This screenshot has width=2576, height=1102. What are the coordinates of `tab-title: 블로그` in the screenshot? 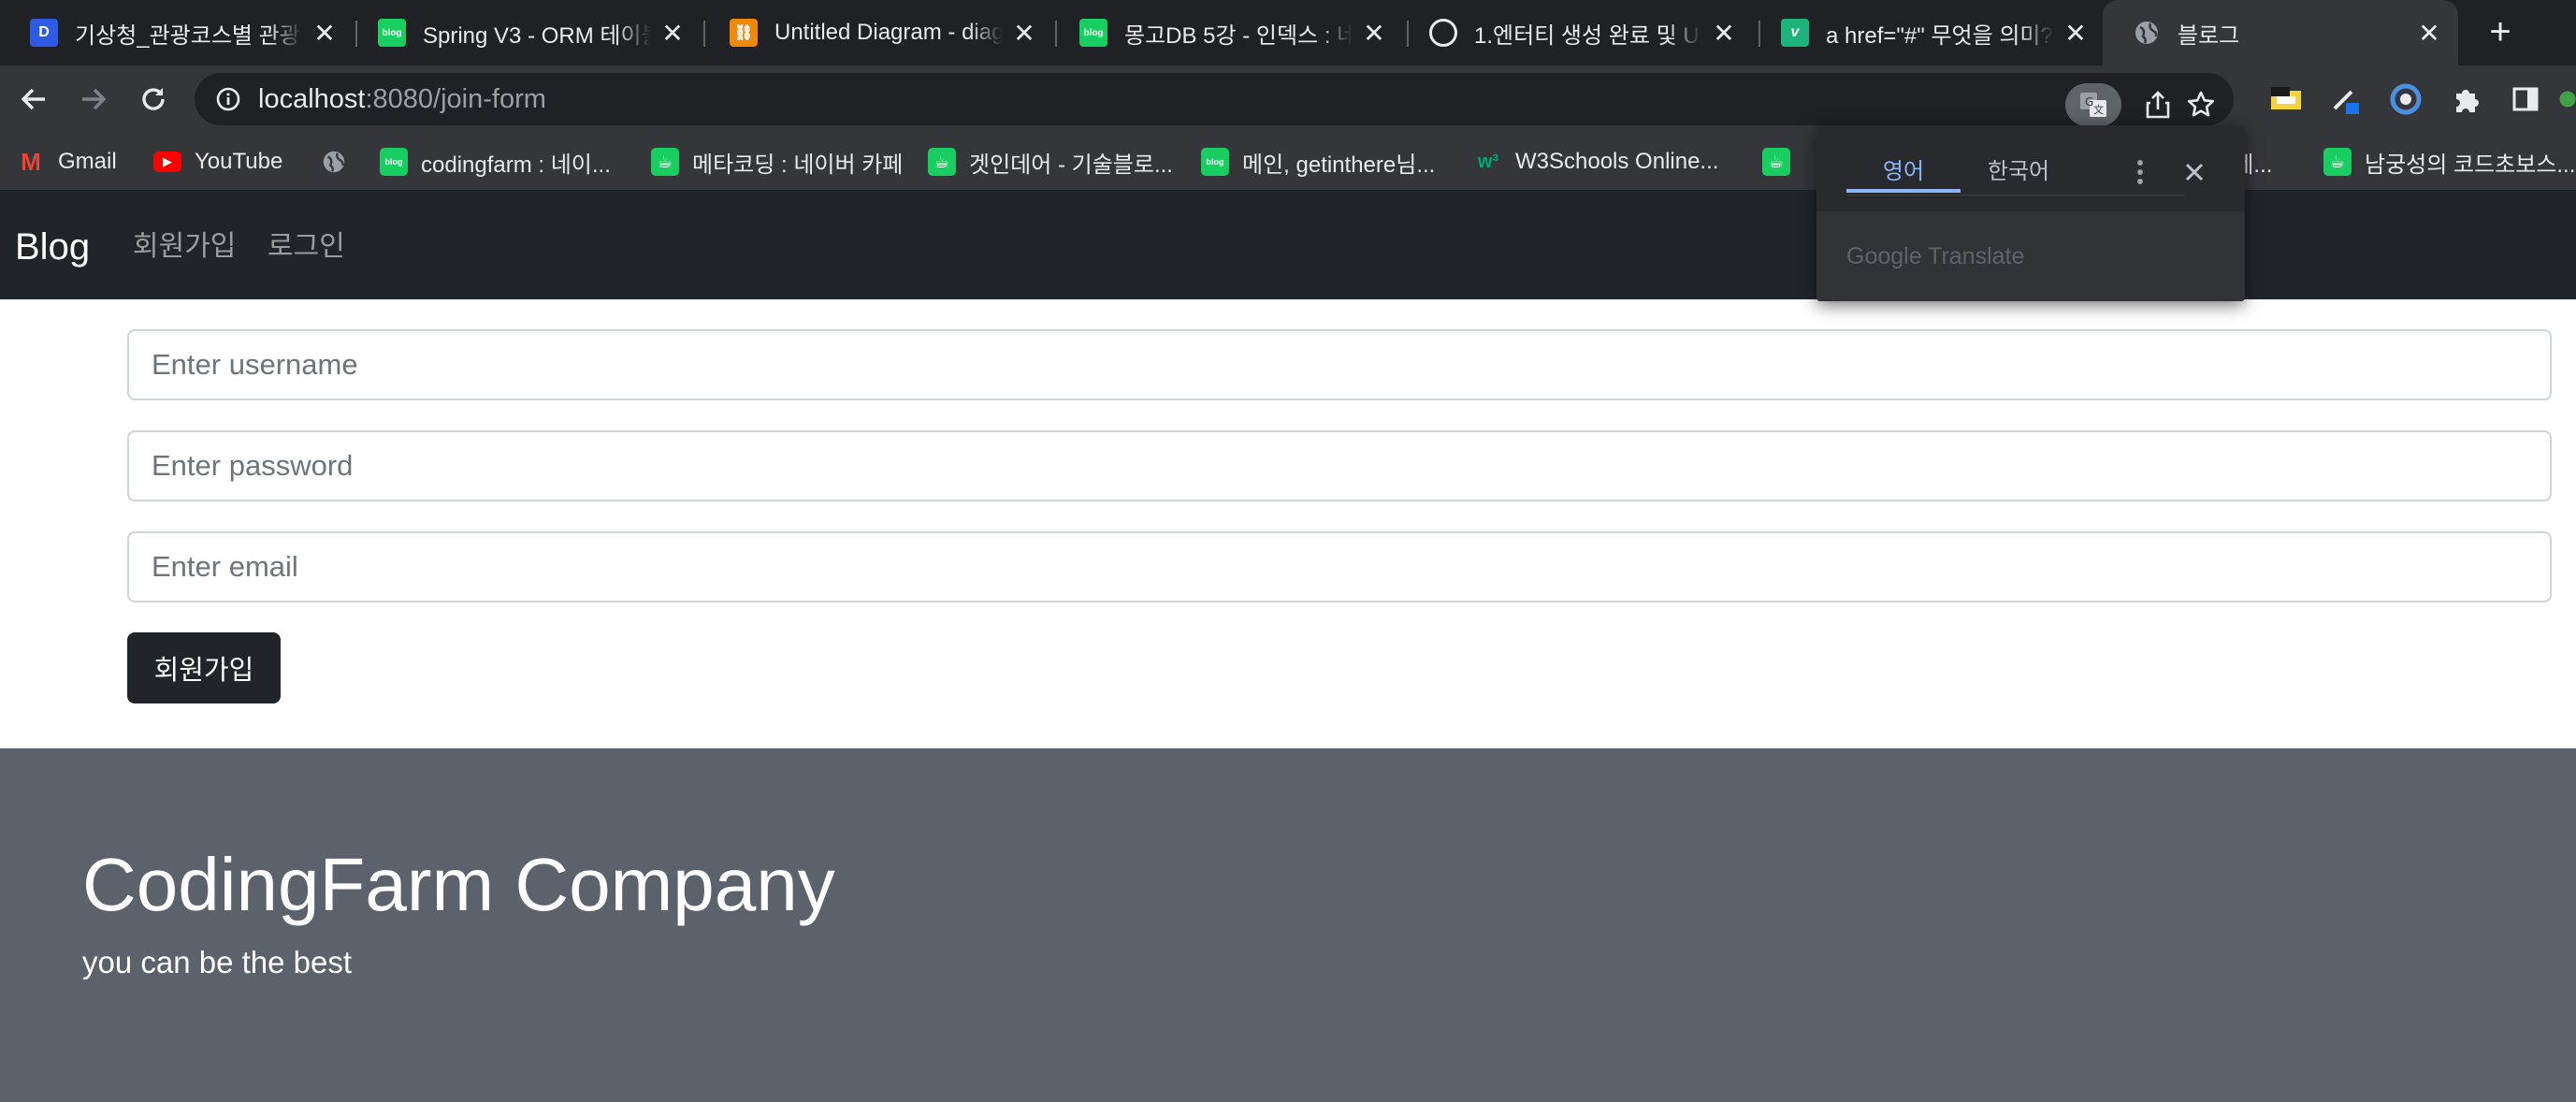 It's located at (2209, 35).